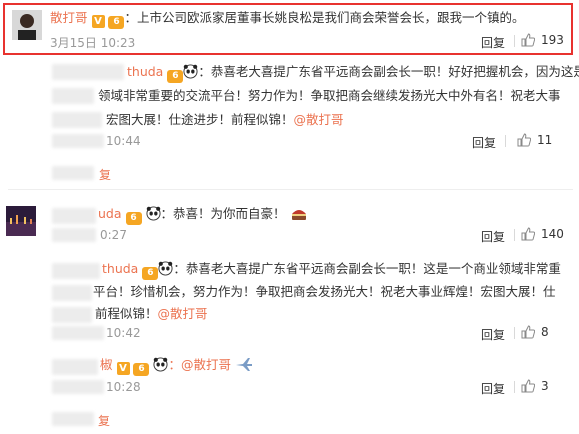 Image resolution: width=579 pixels, height=434 pixels. What do you see at coordinates (123, 387) in the screenshot?
I see `timestamp: 10:28` at bounding box center [123, 387].